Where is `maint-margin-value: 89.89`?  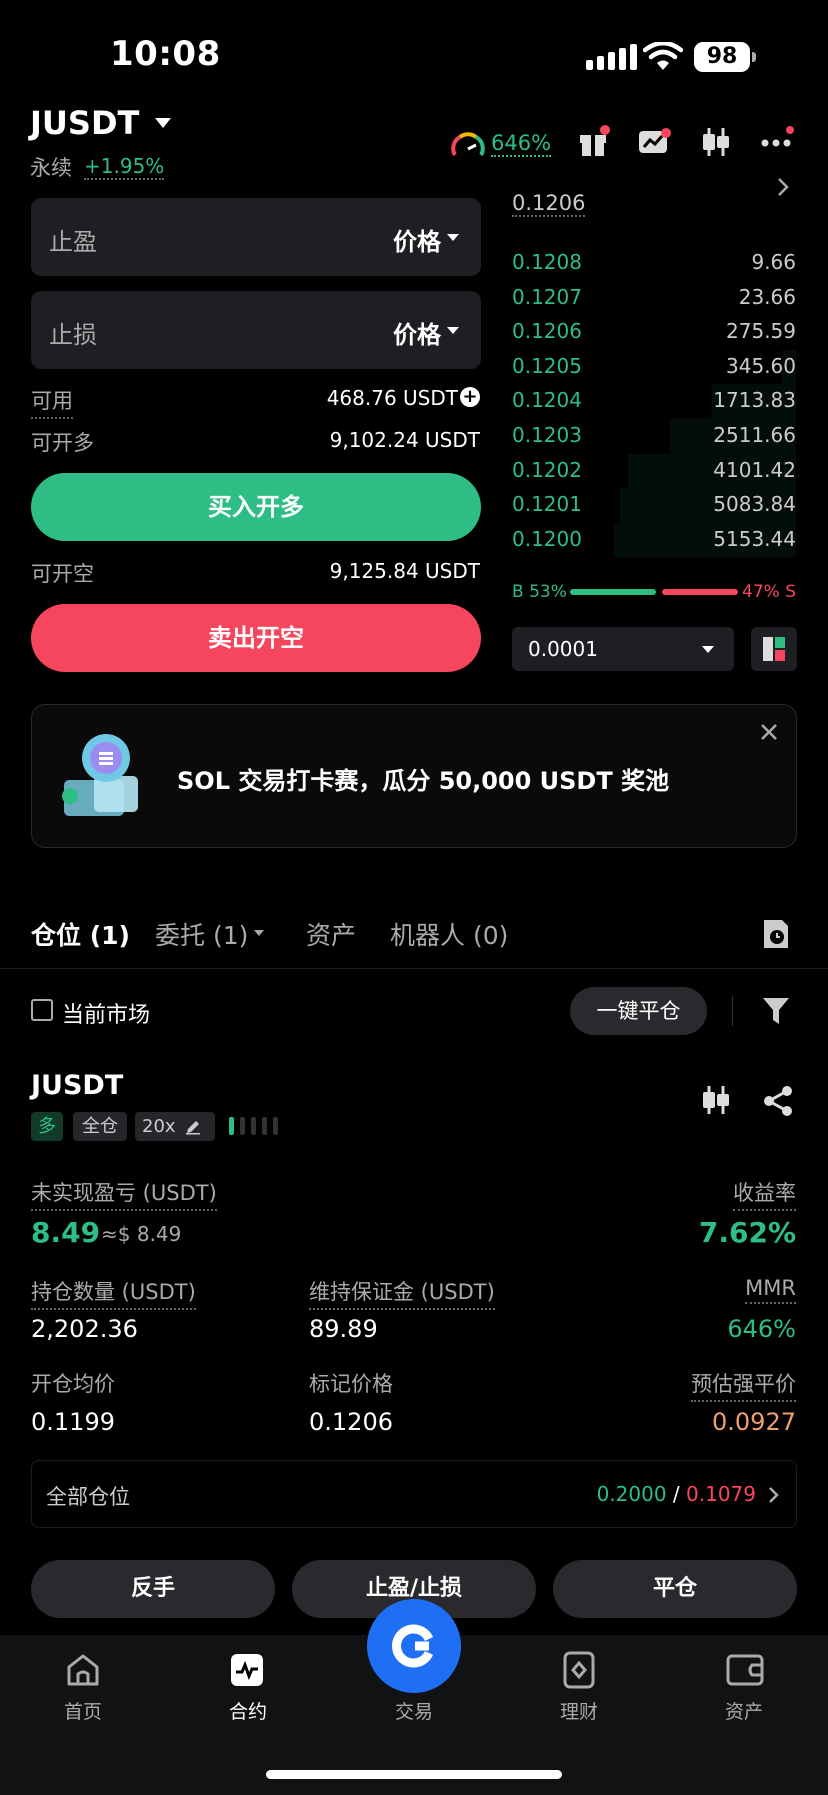
maint-margin-value: 89.89 is located at coordinates (343, 1329).